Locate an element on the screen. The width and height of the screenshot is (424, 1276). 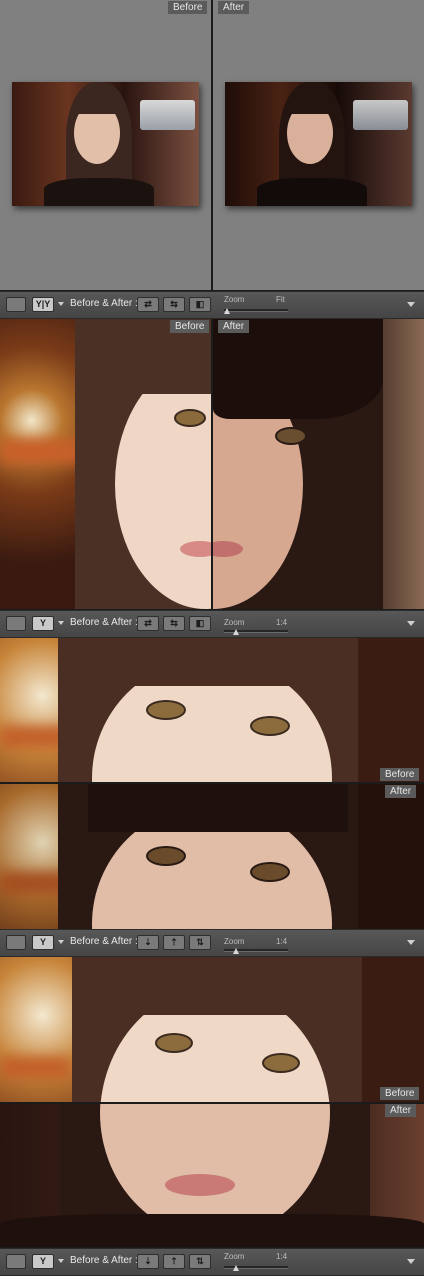
before-after-toolbar: Y|Y Before & After : ⇄ ⇆ ◧ Zoom Fit is located at coordinates (212, 305).